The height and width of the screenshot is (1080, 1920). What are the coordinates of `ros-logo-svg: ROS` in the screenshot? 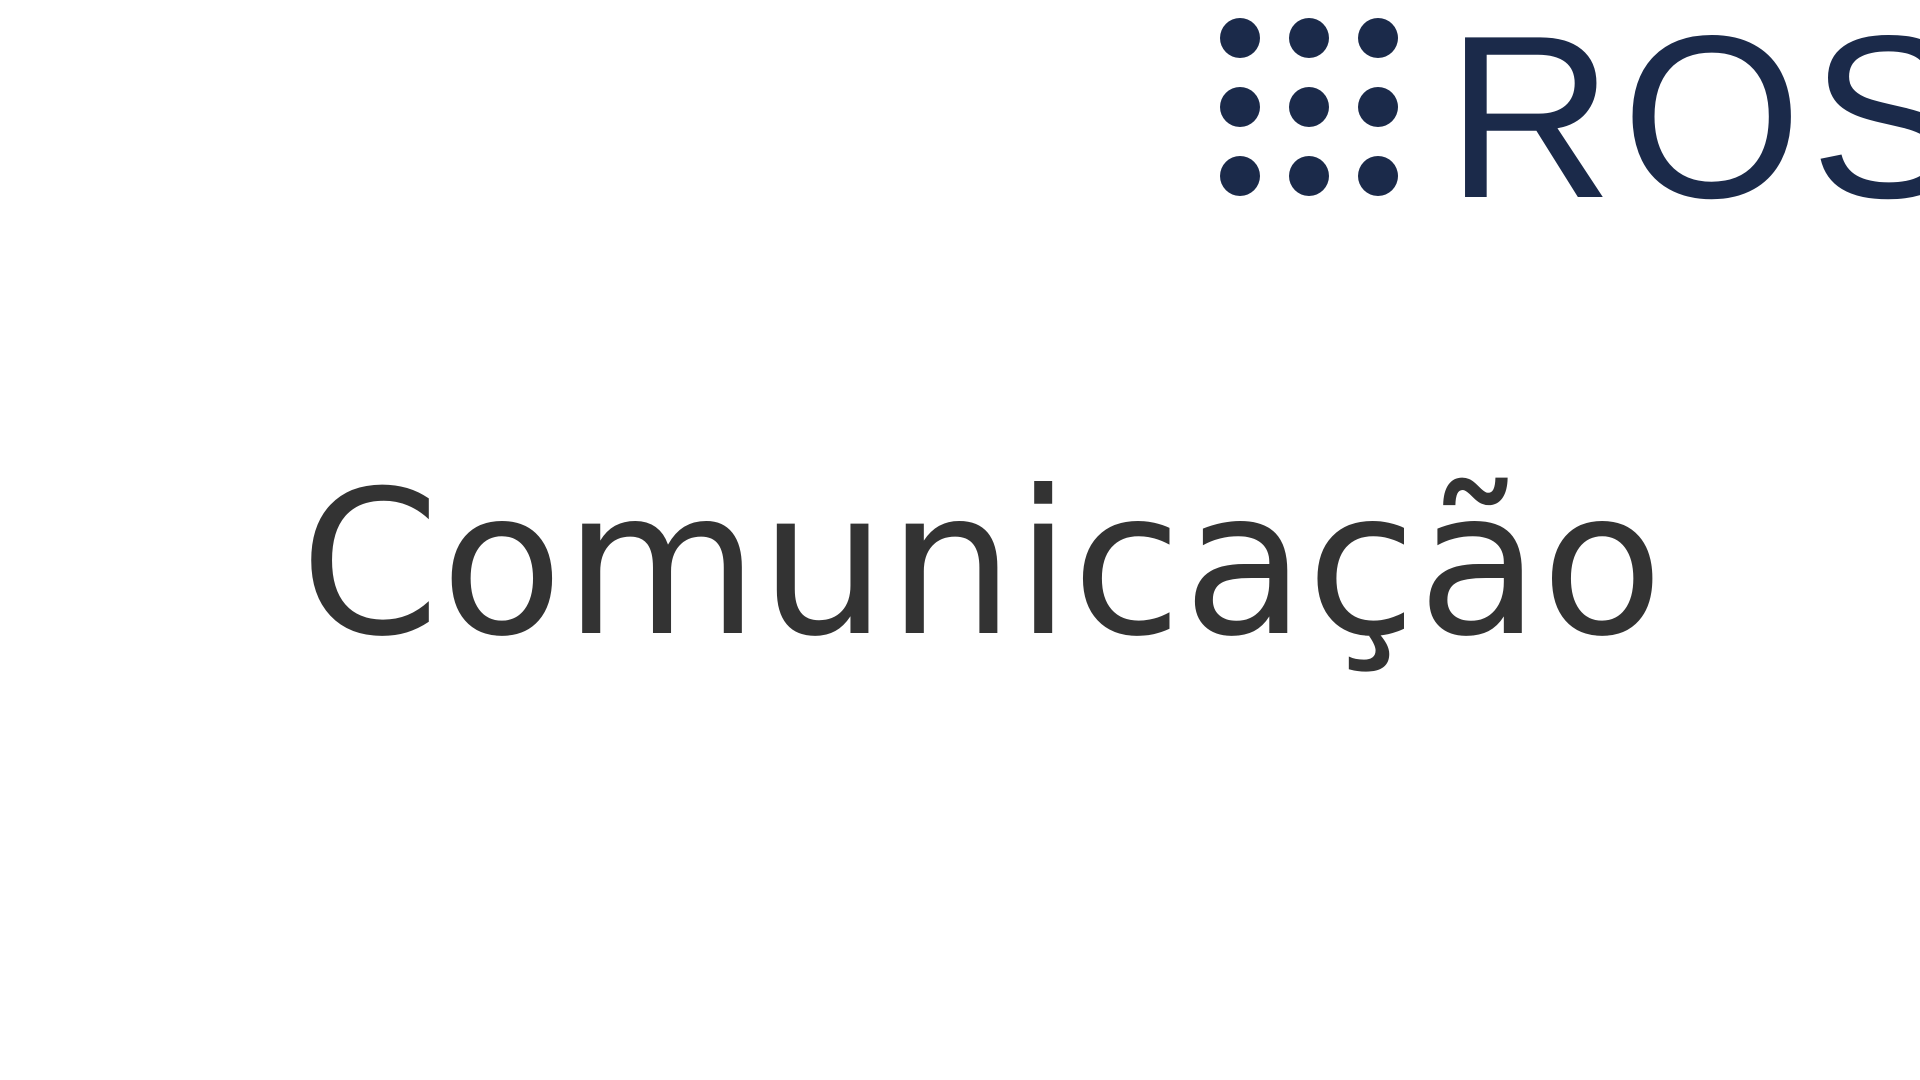 It's located at (1570, 109).